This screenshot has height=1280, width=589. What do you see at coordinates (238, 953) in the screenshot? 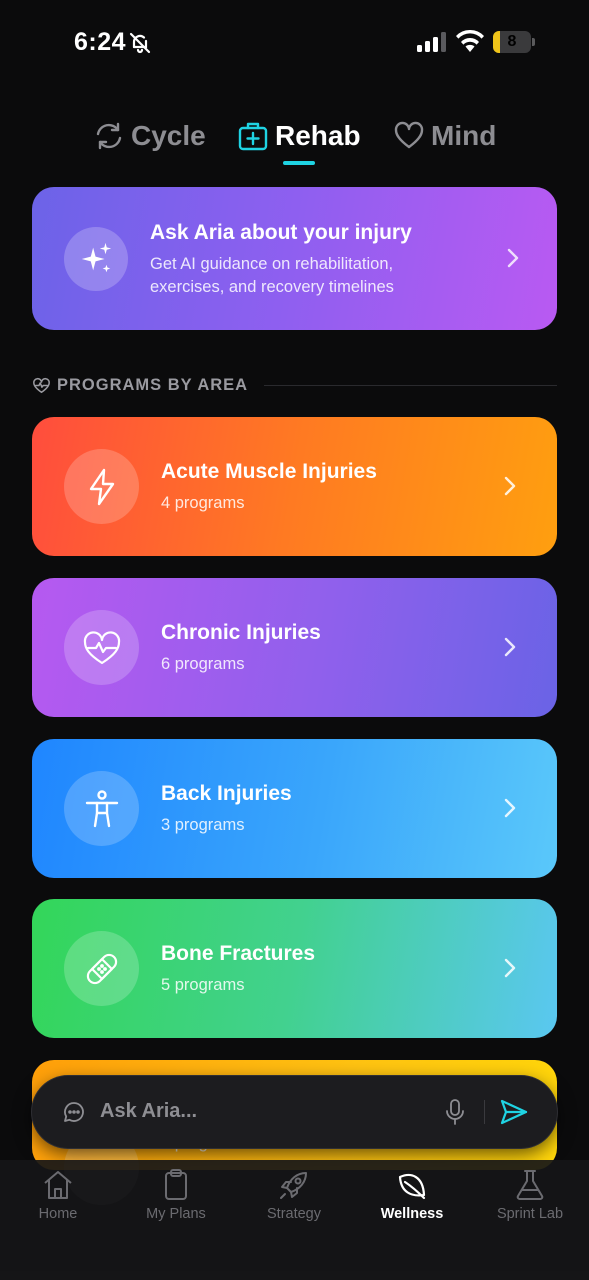
I see `program-title: Bone Fractures` at bounding box center [238, 953].